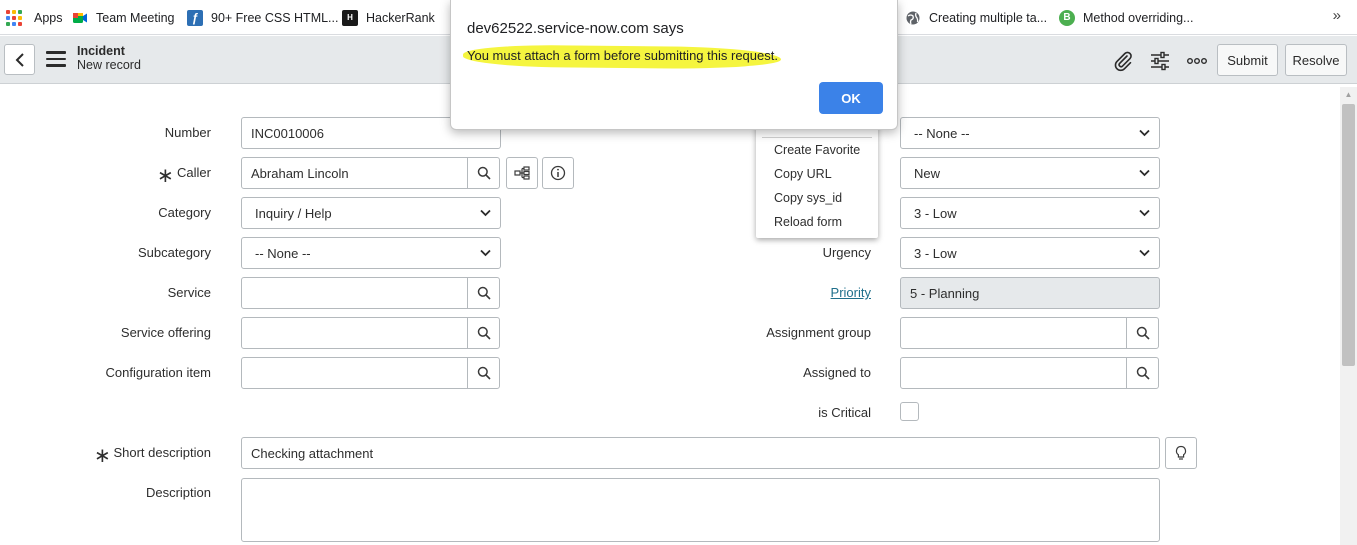 This screenshot has width=1357, height=545. What do you see at coordinates (913, 18) in the screenshot?
I see `globe-icon` at bounding box center [913, 18].